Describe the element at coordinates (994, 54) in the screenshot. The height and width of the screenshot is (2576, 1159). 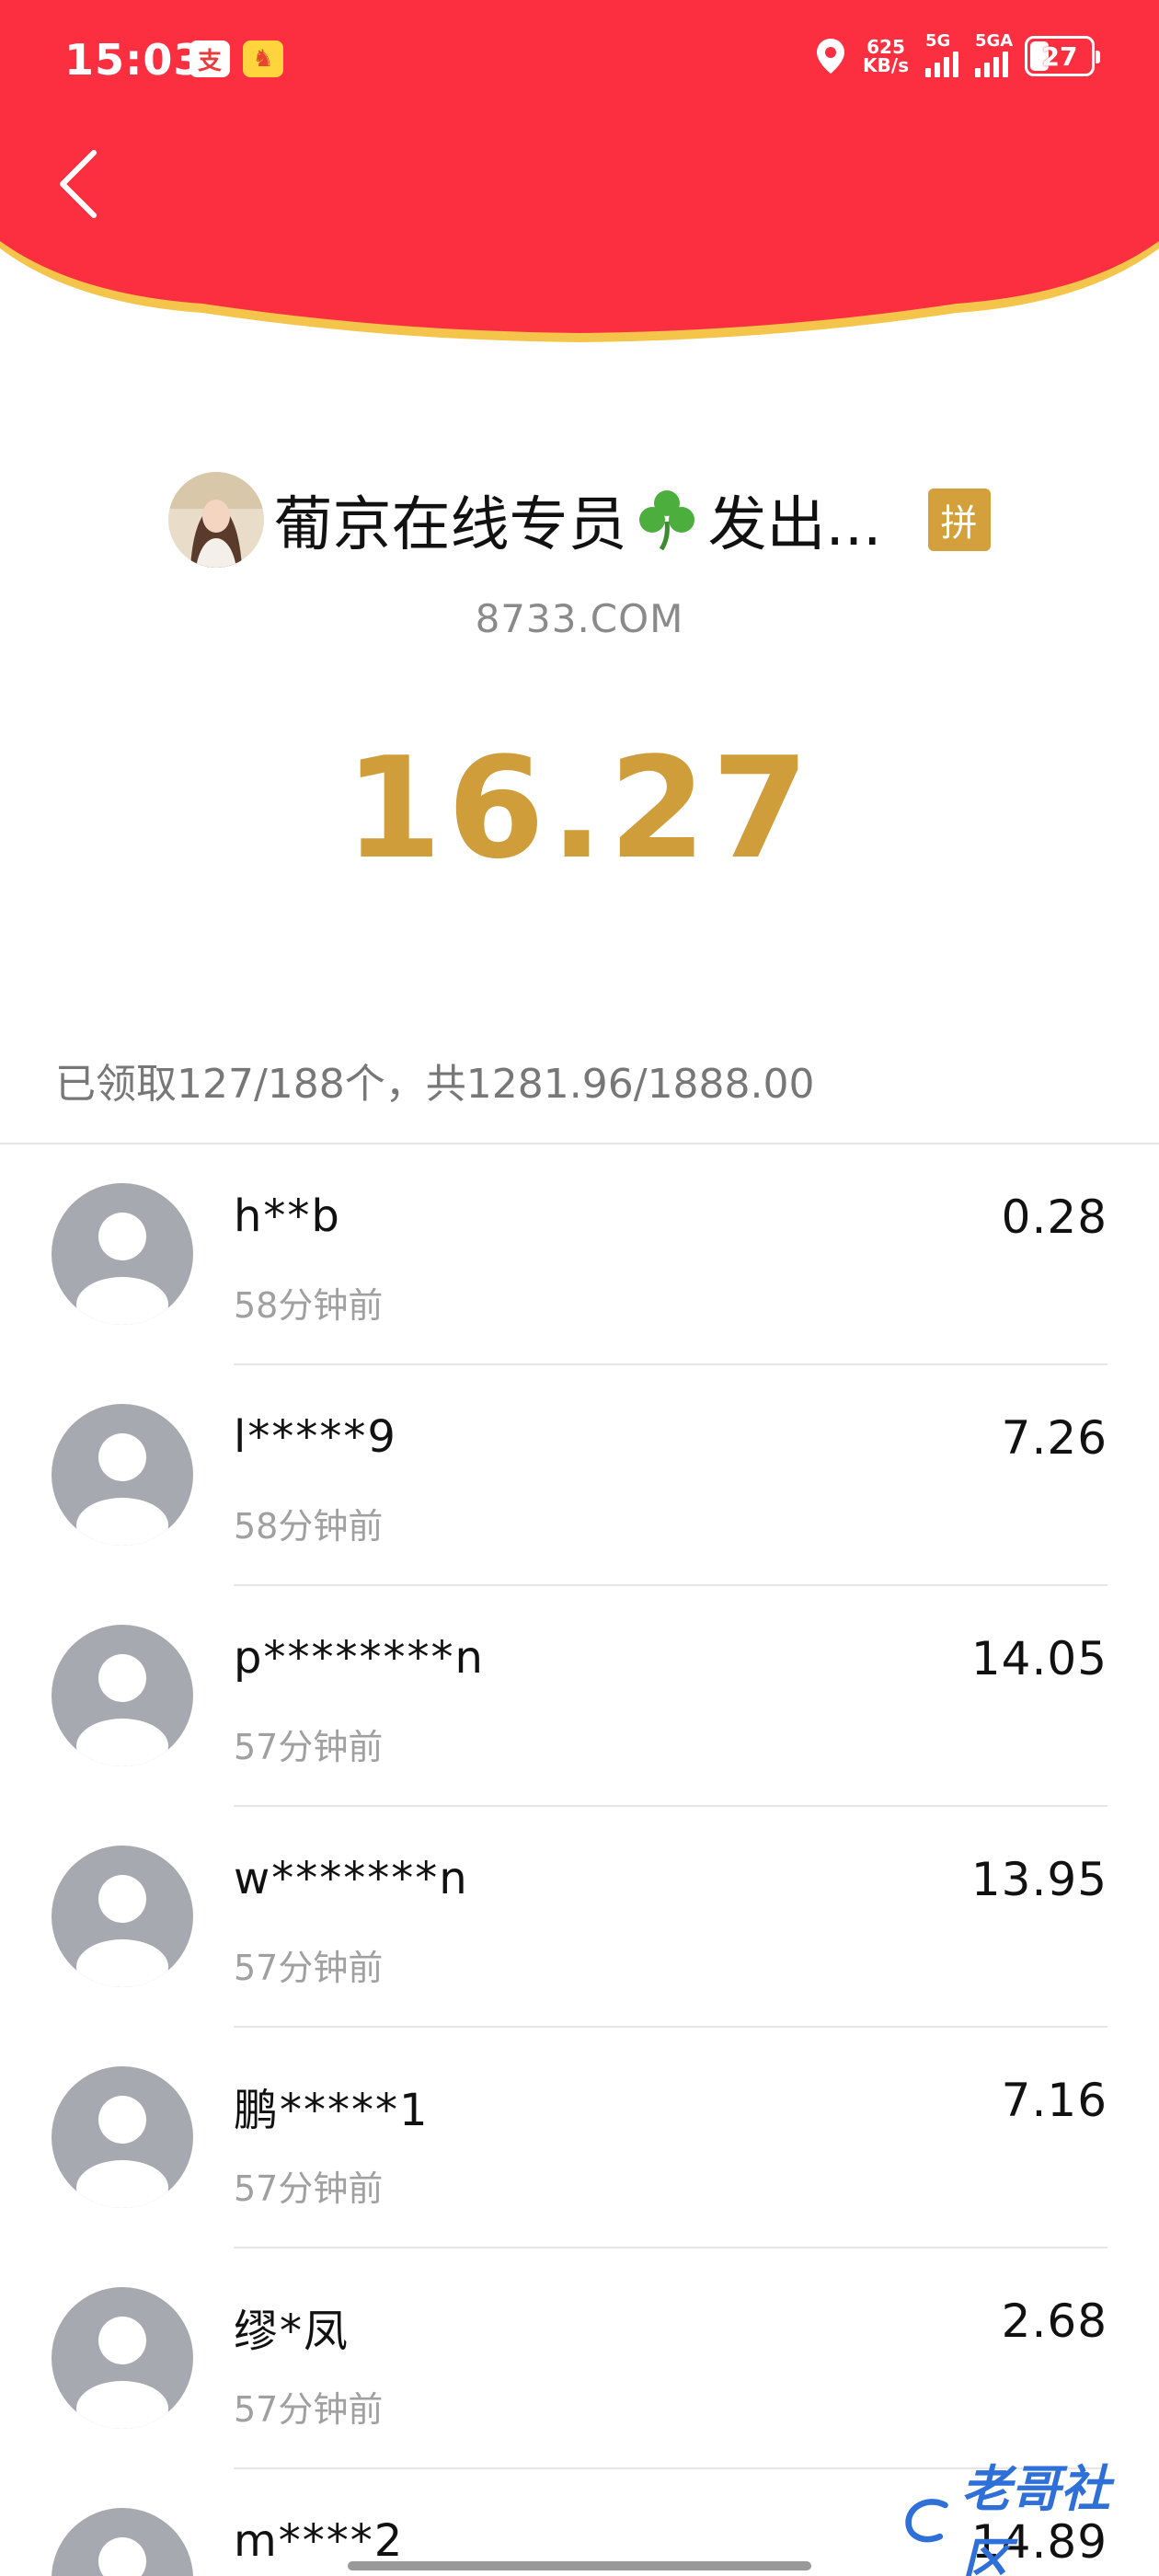
I see `signal-sim2-icon: 5GA` at that location.